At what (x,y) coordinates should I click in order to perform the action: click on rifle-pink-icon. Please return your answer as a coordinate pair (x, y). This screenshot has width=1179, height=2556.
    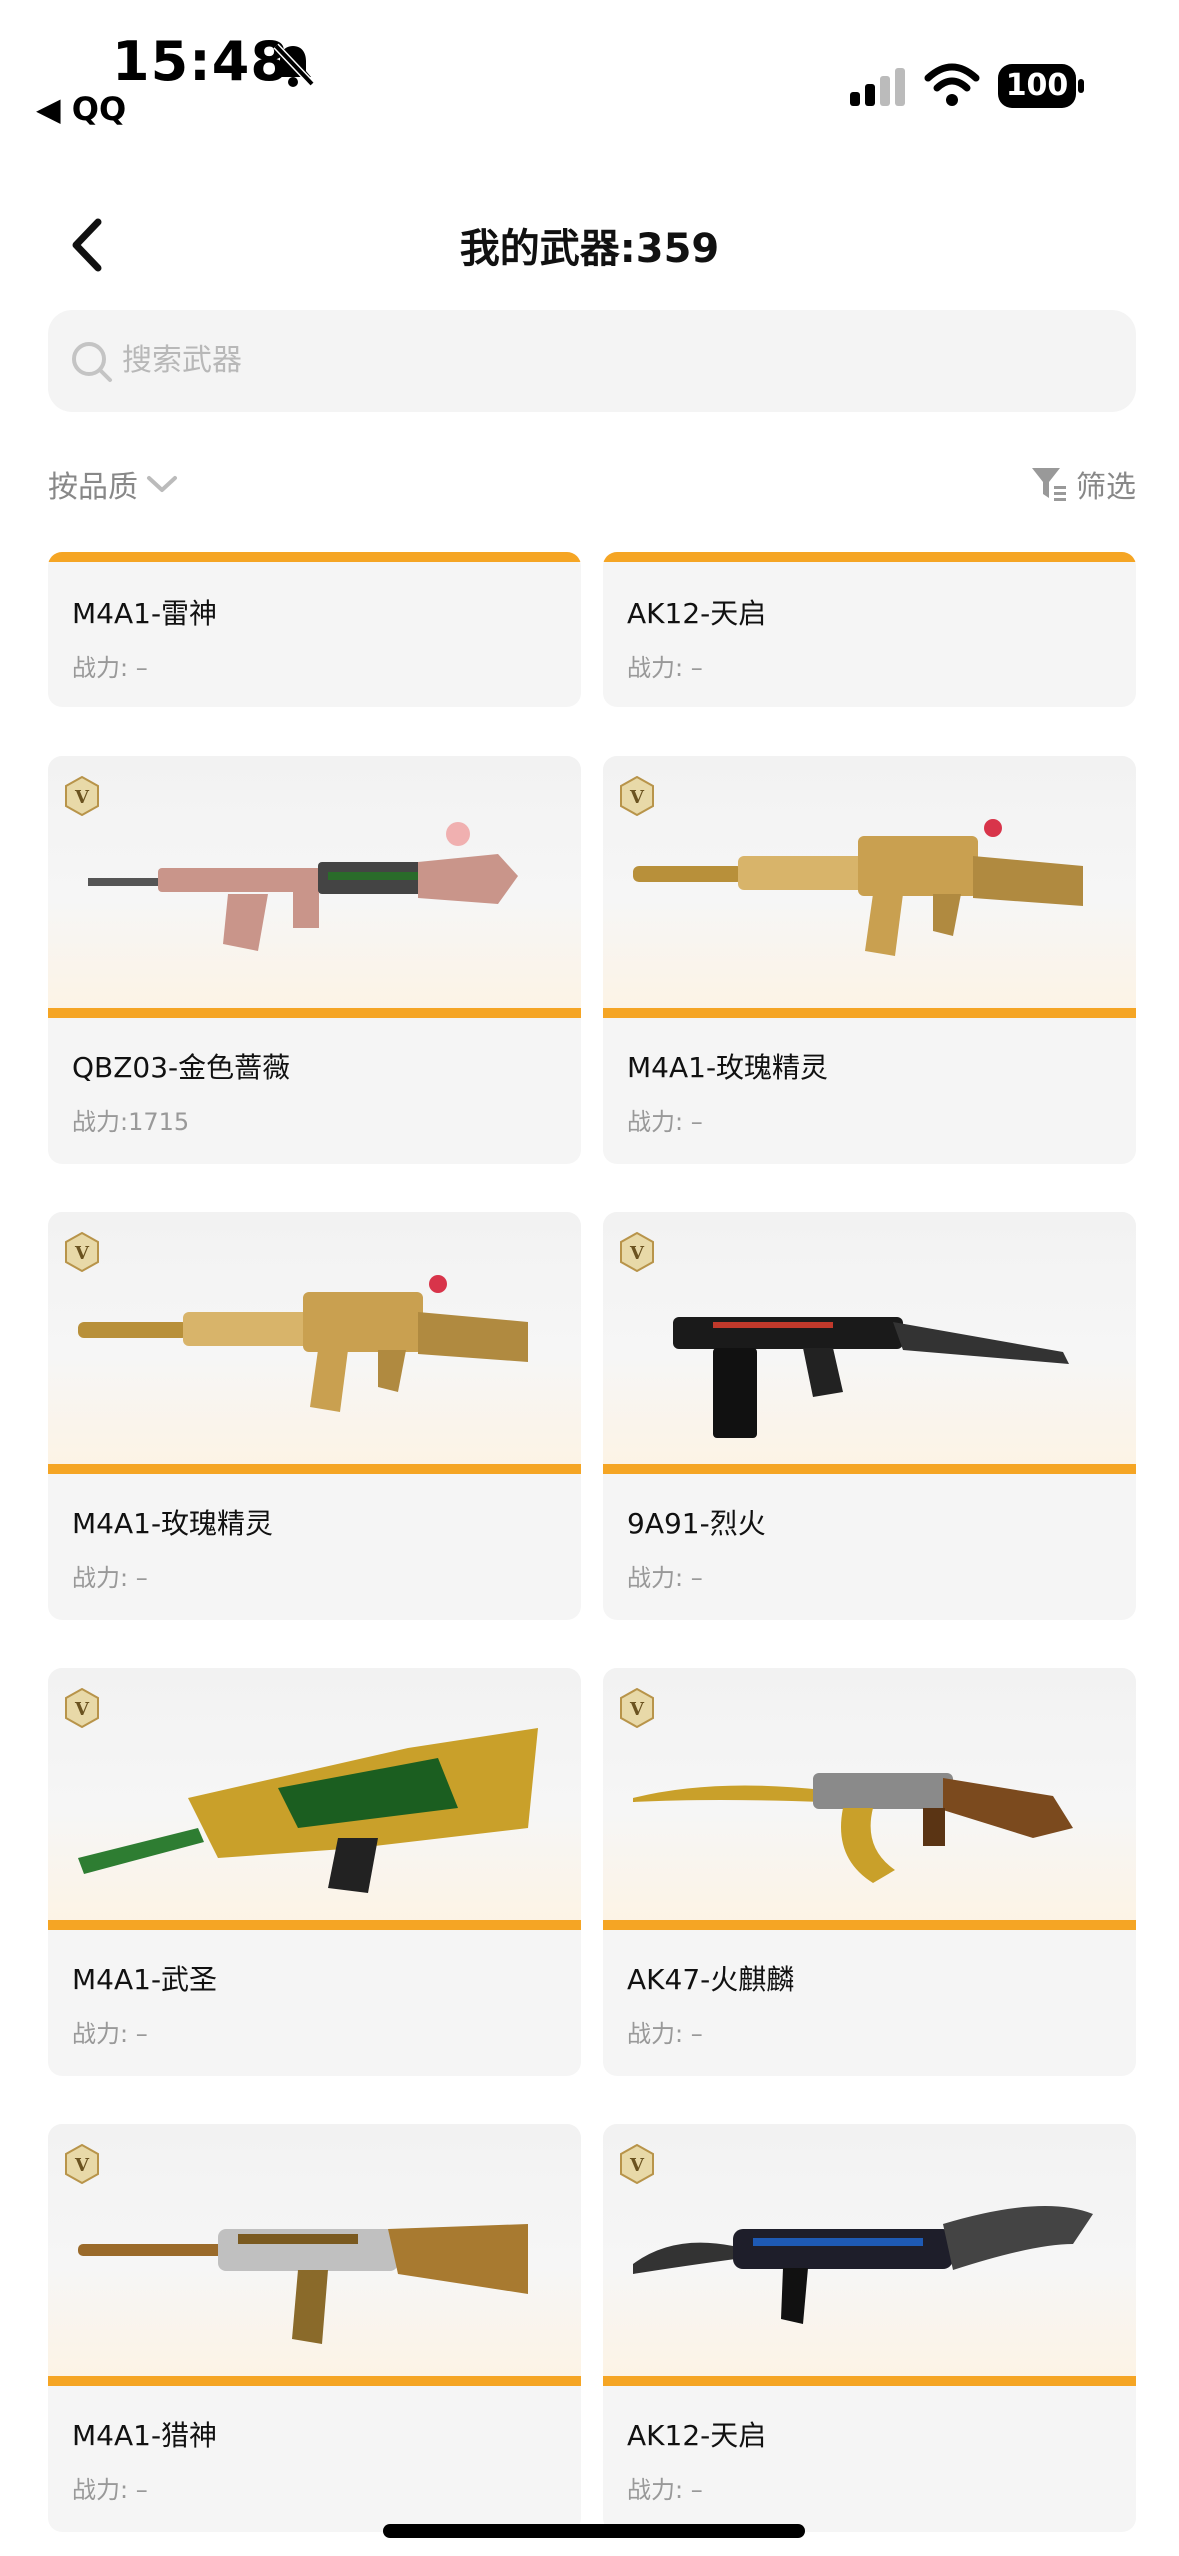
    Looking at the image, I should click on (303, 886).